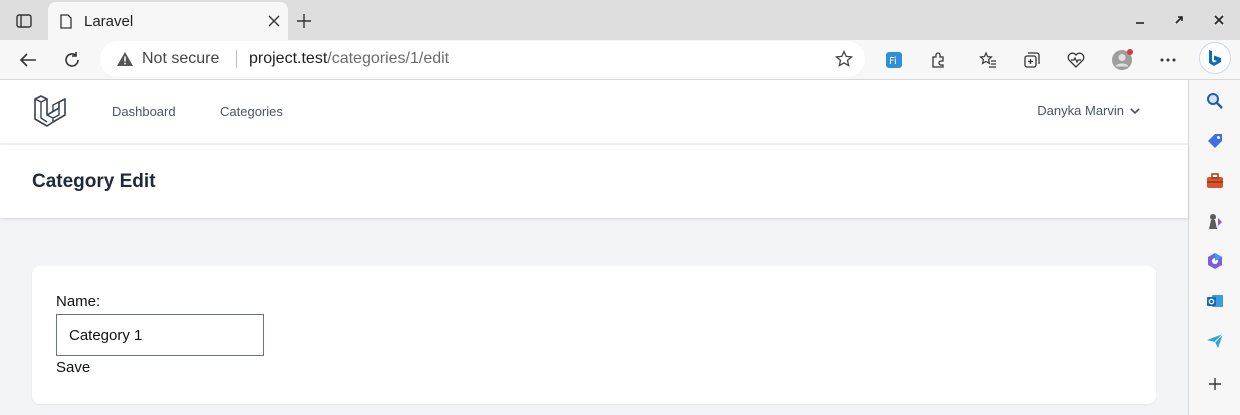 Image resolution: width=1240 pixels, height=415 pixels. What do you see at coordinates (28, 60) in the screenshot?
I see `back-icon` at bounding box center [28, 60].